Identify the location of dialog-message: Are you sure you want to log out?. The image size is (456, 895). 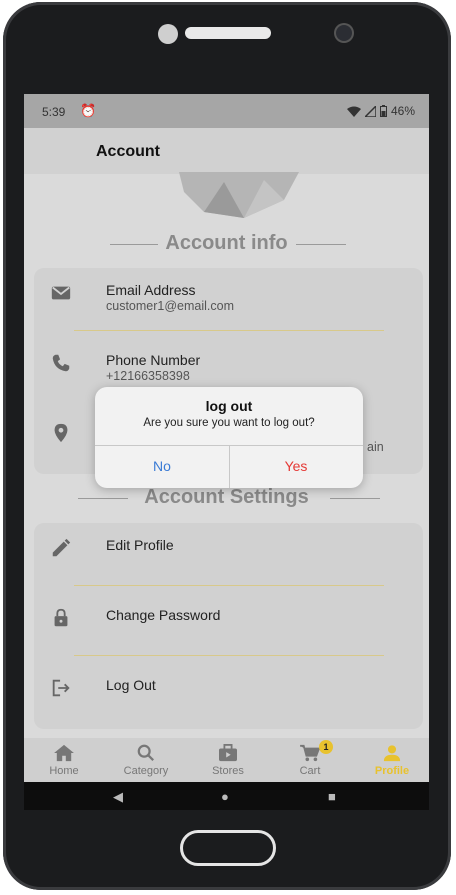
(229, 423).